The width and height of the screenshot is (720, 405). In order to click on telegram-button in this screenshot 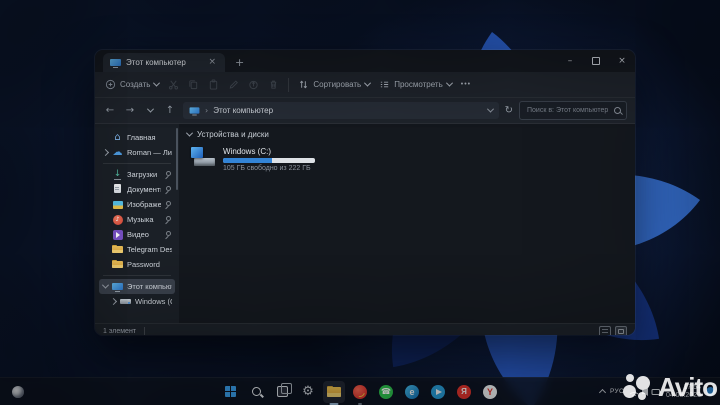, I will do `click(438, 392)`.